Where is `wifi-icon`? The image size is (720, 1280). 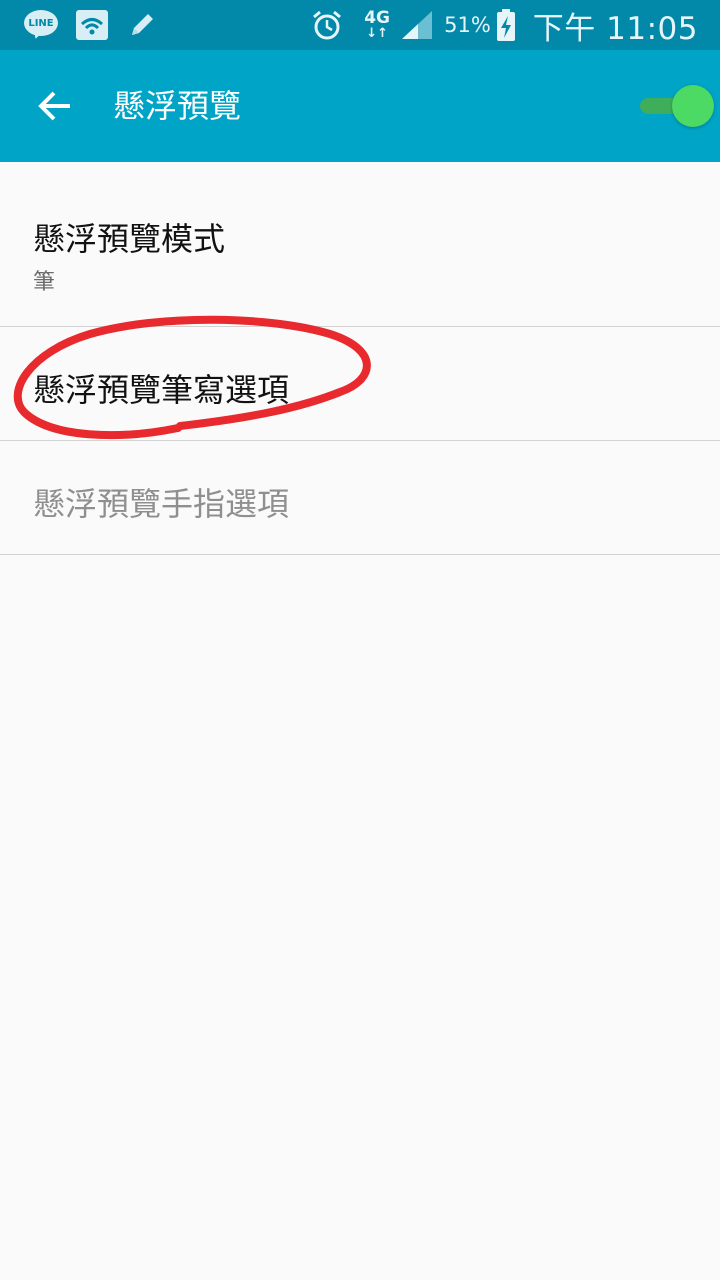
wifi-icon is located at coordinates (92, 25).